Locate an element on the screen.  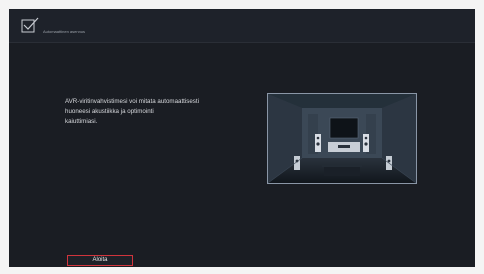
header-bar: Automaattinen asennus is located at coordinates (242, 26).